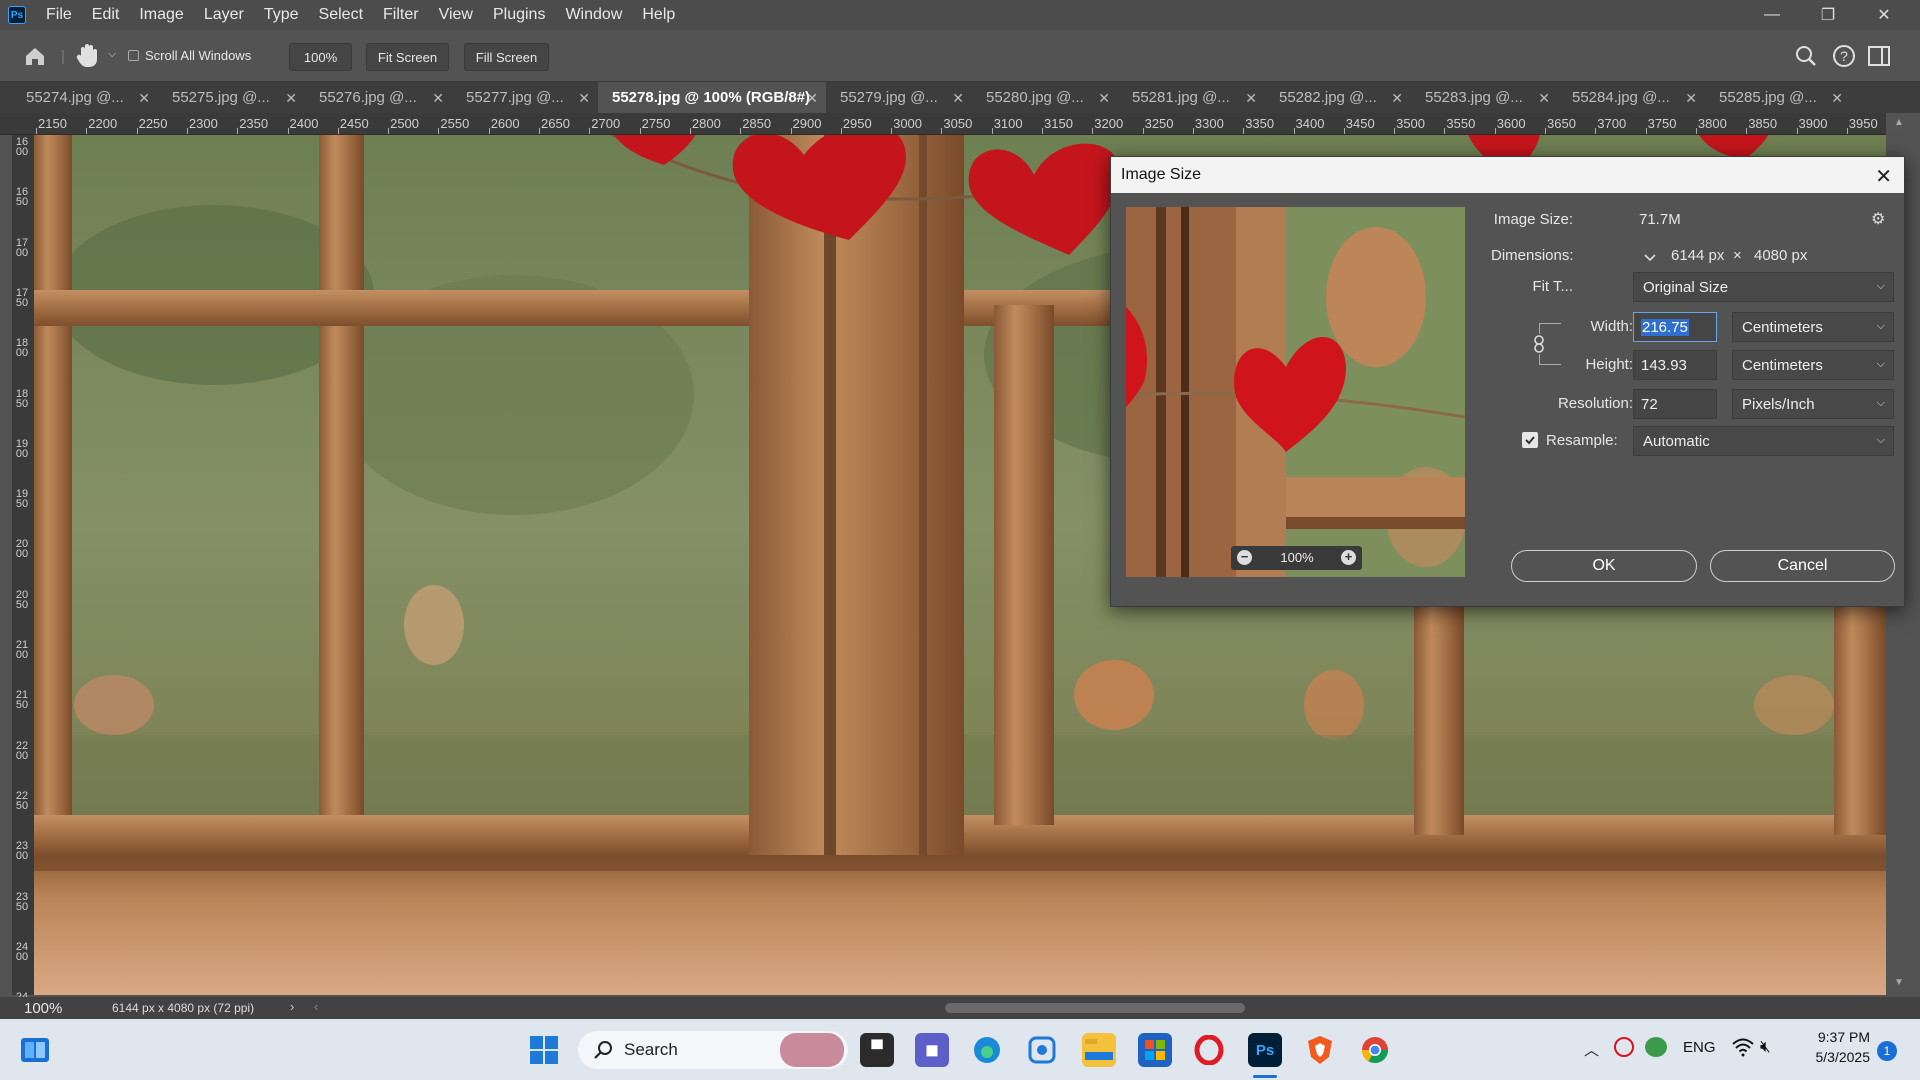 This screenshot has width=1920, height=1080. Describe the element at coordinates (1191, 97) in the screenshot. I see `document-tab: 55281.jpg @... ✕` at that location.